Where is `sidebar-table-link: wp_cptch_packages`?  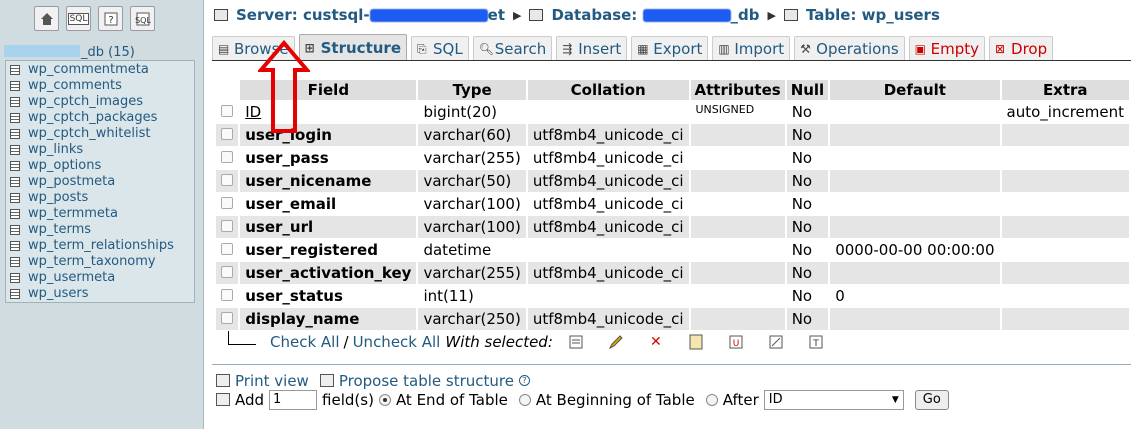 sidebar-table-link: wp_cptch_packages is located at coordinates (92, 118).